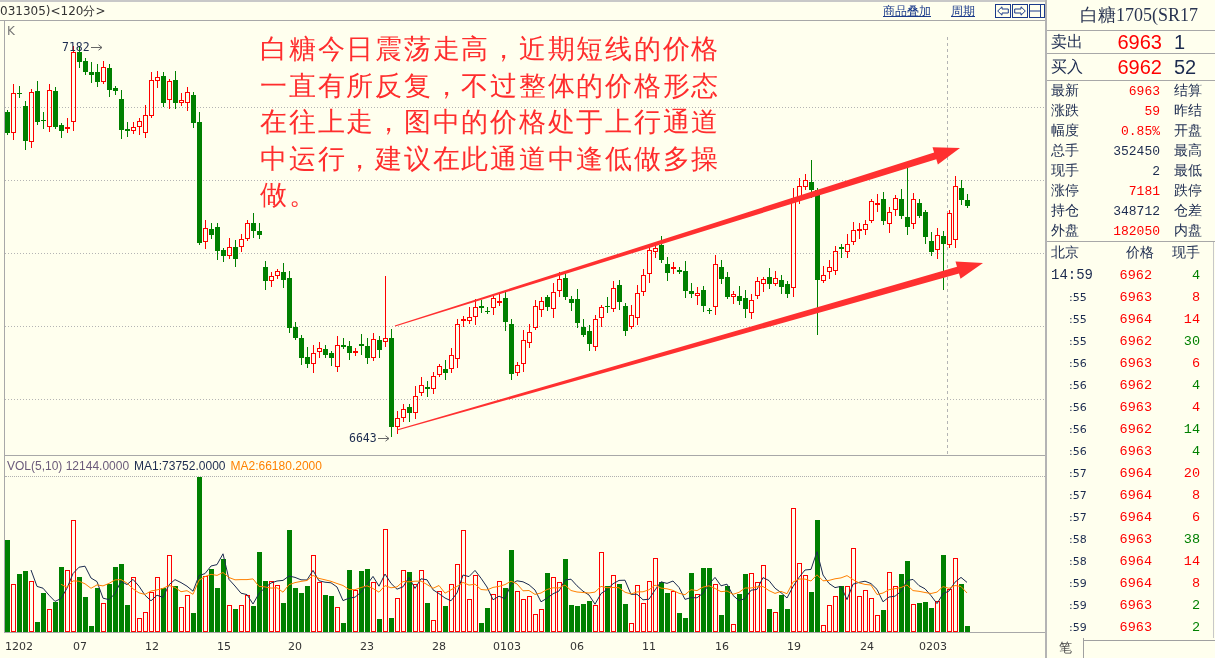 Image resolution: width=1215 pixels, height=658 pixels. Describe the element at coordinates (1065, 131) in the screenshot. I see `stat-label: 幅度` at that location.